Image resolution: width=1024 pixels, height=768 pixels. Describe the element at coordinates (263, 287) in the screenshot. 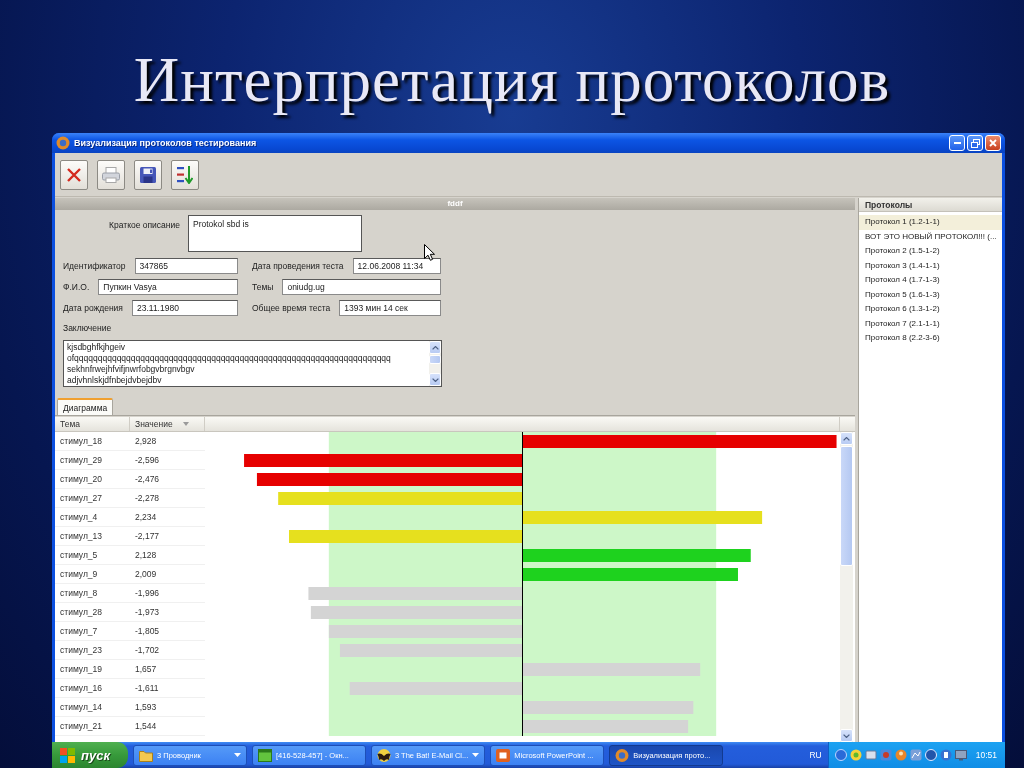

I see `field-label: Темы` at that location.